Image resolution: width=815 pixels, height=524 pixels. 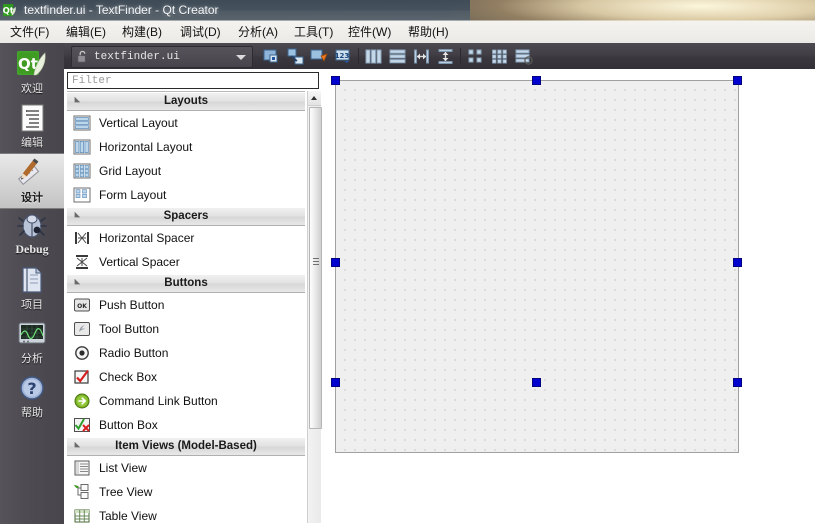 What do you see at coordinates (126, 492) in the screenshot?
I see `widget-item-label: Tree View` at bounding box center [126, 492].